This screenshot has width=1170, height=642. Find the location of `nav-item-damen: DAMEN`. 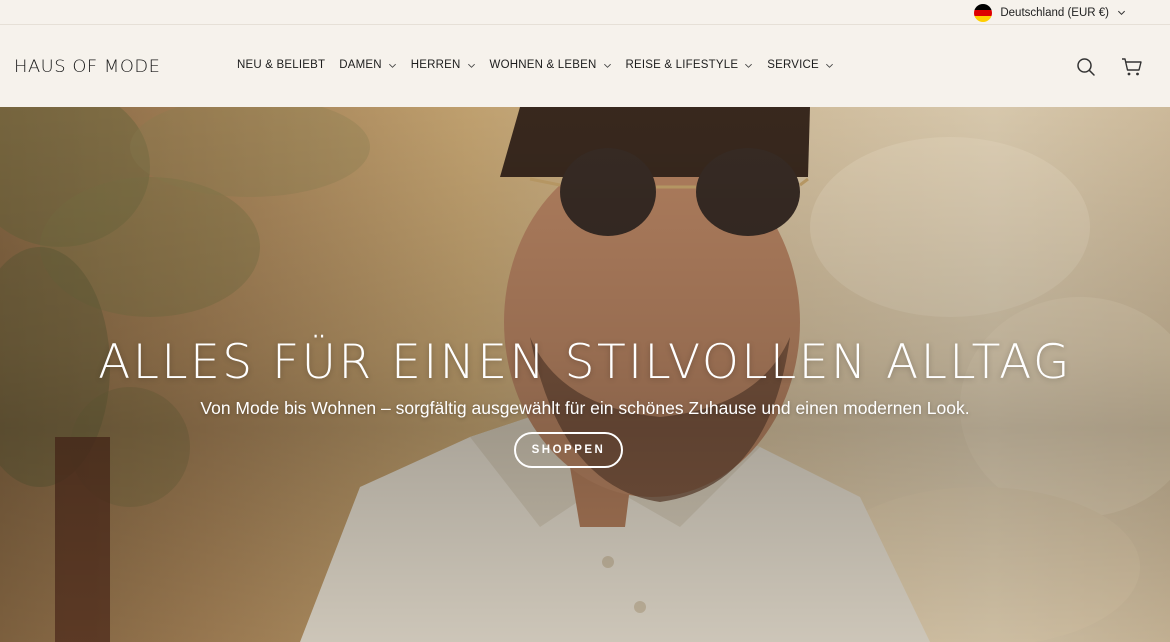

nav-item-damen: DAMEN is located at coordinates (368, 65).